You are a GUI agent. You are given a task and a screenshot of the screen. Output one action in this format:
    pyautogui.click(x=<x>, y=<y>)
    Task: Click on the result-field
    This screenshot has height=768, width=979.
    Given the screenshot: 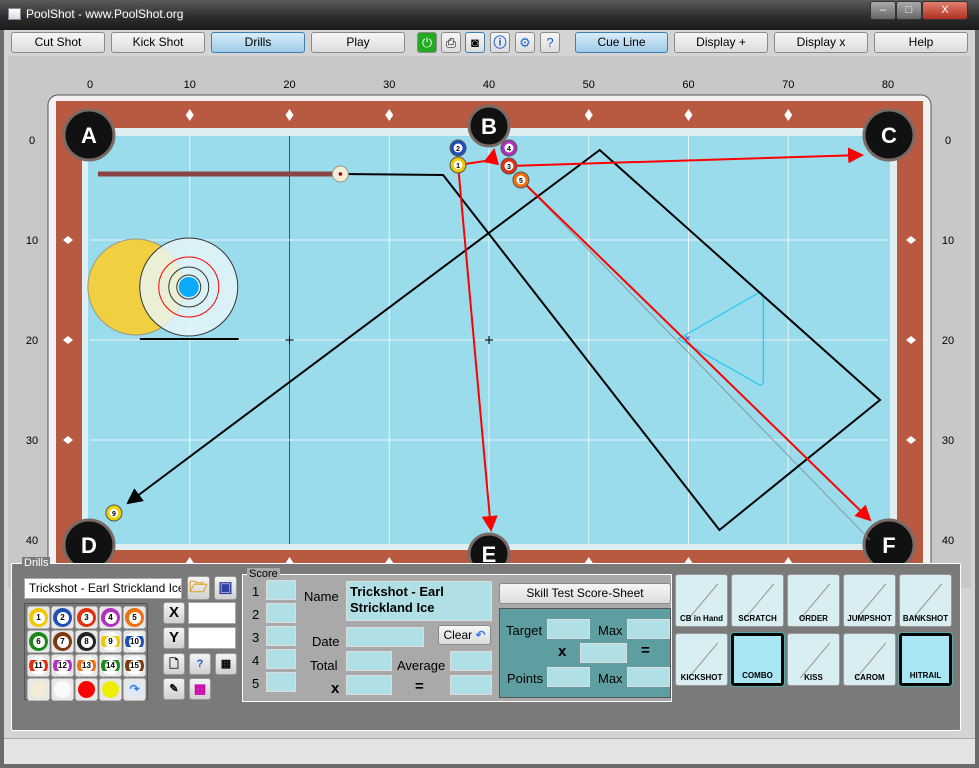 What is the action you would take?
    pyautogui.click(x=471, y=685)
    